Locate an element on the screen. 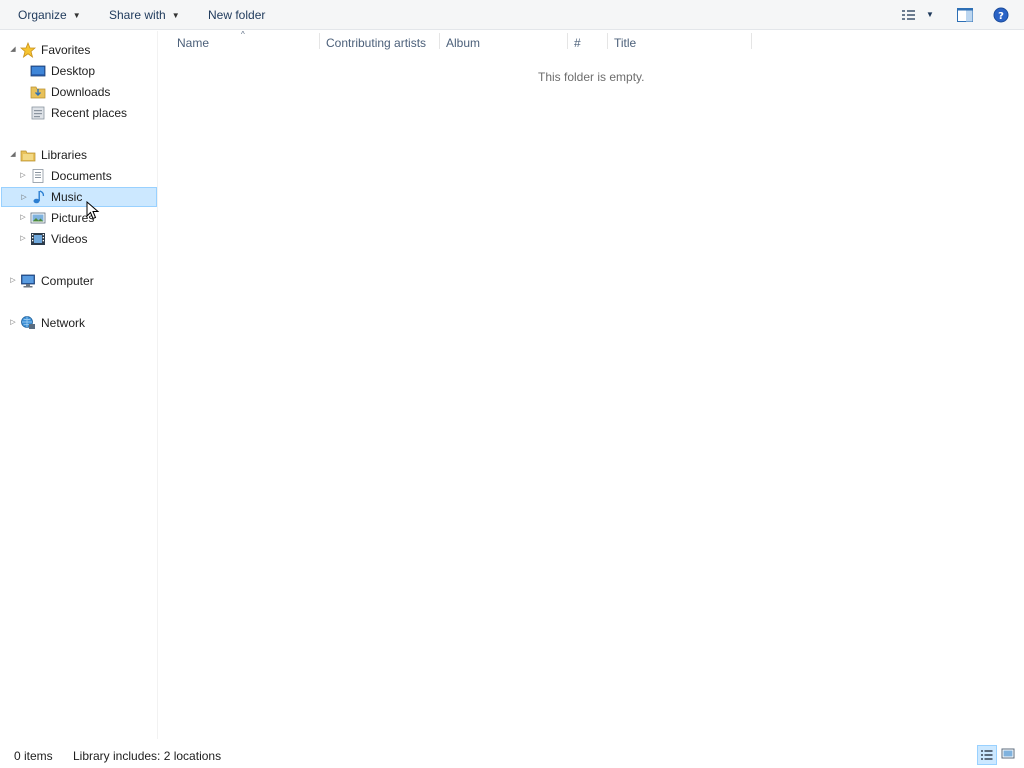 This screenshot has width=1024, height=768. preview-pane-icon is located at coordinates (965, 15).